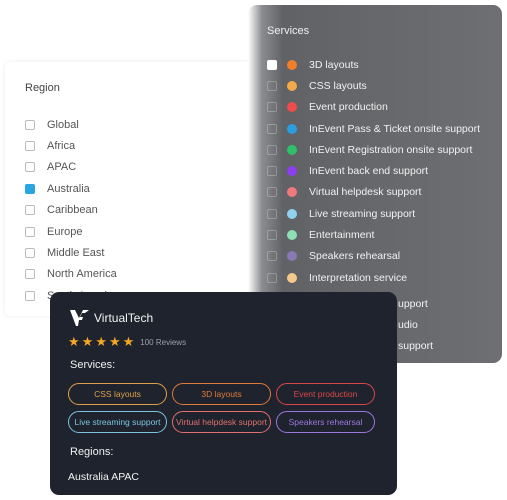 The height and width of the screenshot is (500, 507). I want to click on service-option: Interpretation service, so click(373, 277).